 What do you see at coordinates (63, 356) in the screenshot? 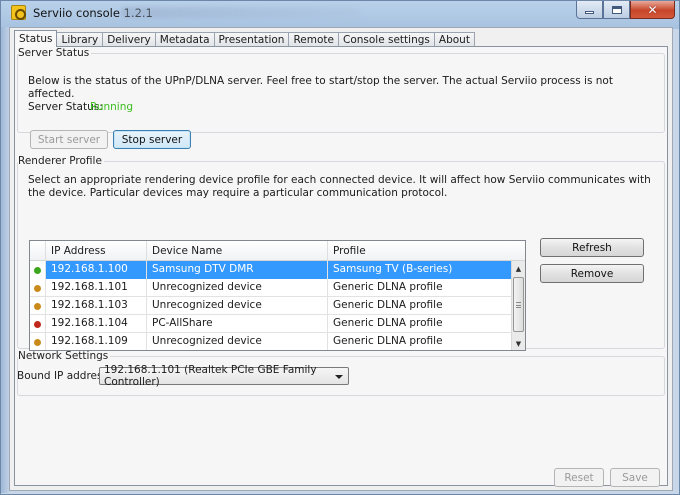
I see `network-settings-legend: Network Settings` at bounding box center [63, 356].